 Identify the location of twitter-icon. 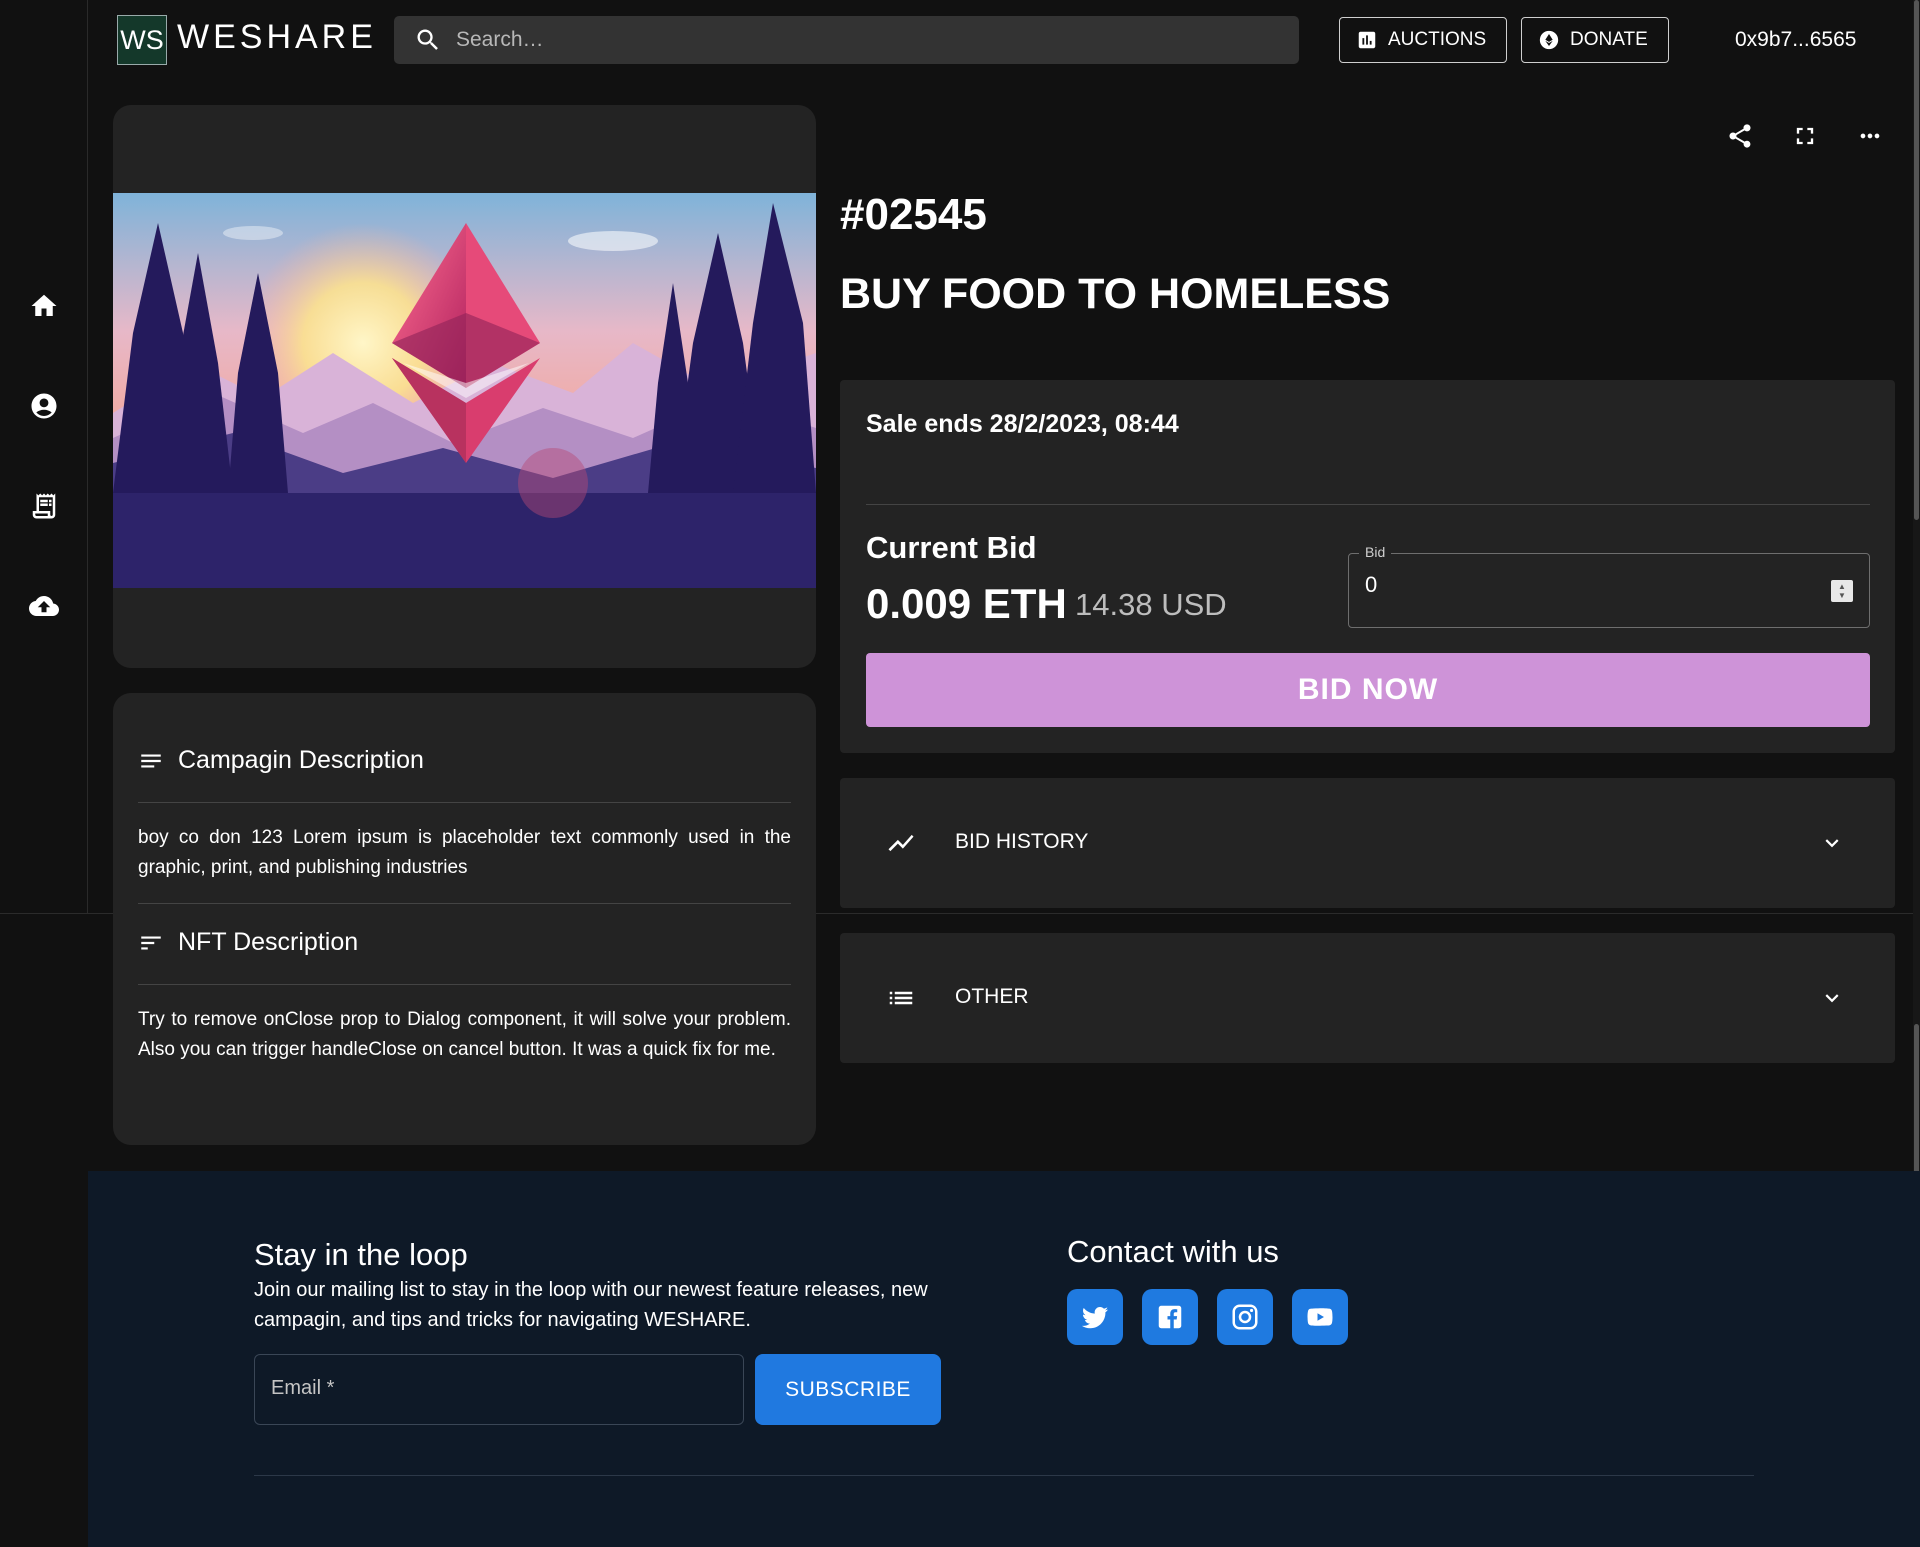
(1095, 1318).